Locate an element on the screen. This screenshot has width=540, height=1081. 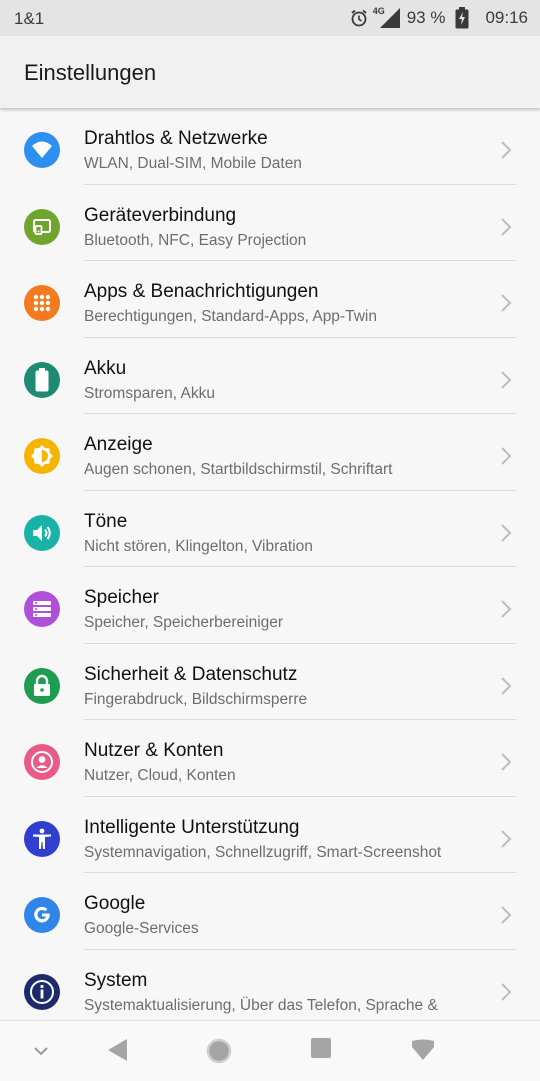
accessibility-icon is located at coordinates (42, 838).